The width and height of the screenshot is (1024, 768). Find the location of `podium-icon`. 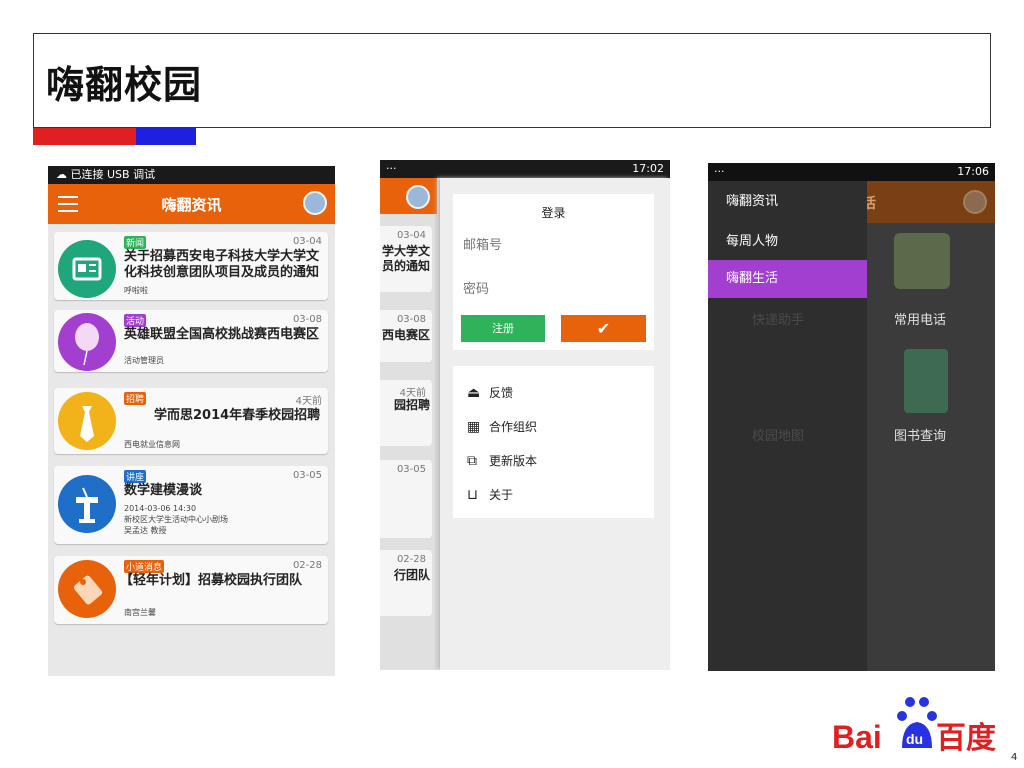

podium-icon is located at coordinates (87, 504).